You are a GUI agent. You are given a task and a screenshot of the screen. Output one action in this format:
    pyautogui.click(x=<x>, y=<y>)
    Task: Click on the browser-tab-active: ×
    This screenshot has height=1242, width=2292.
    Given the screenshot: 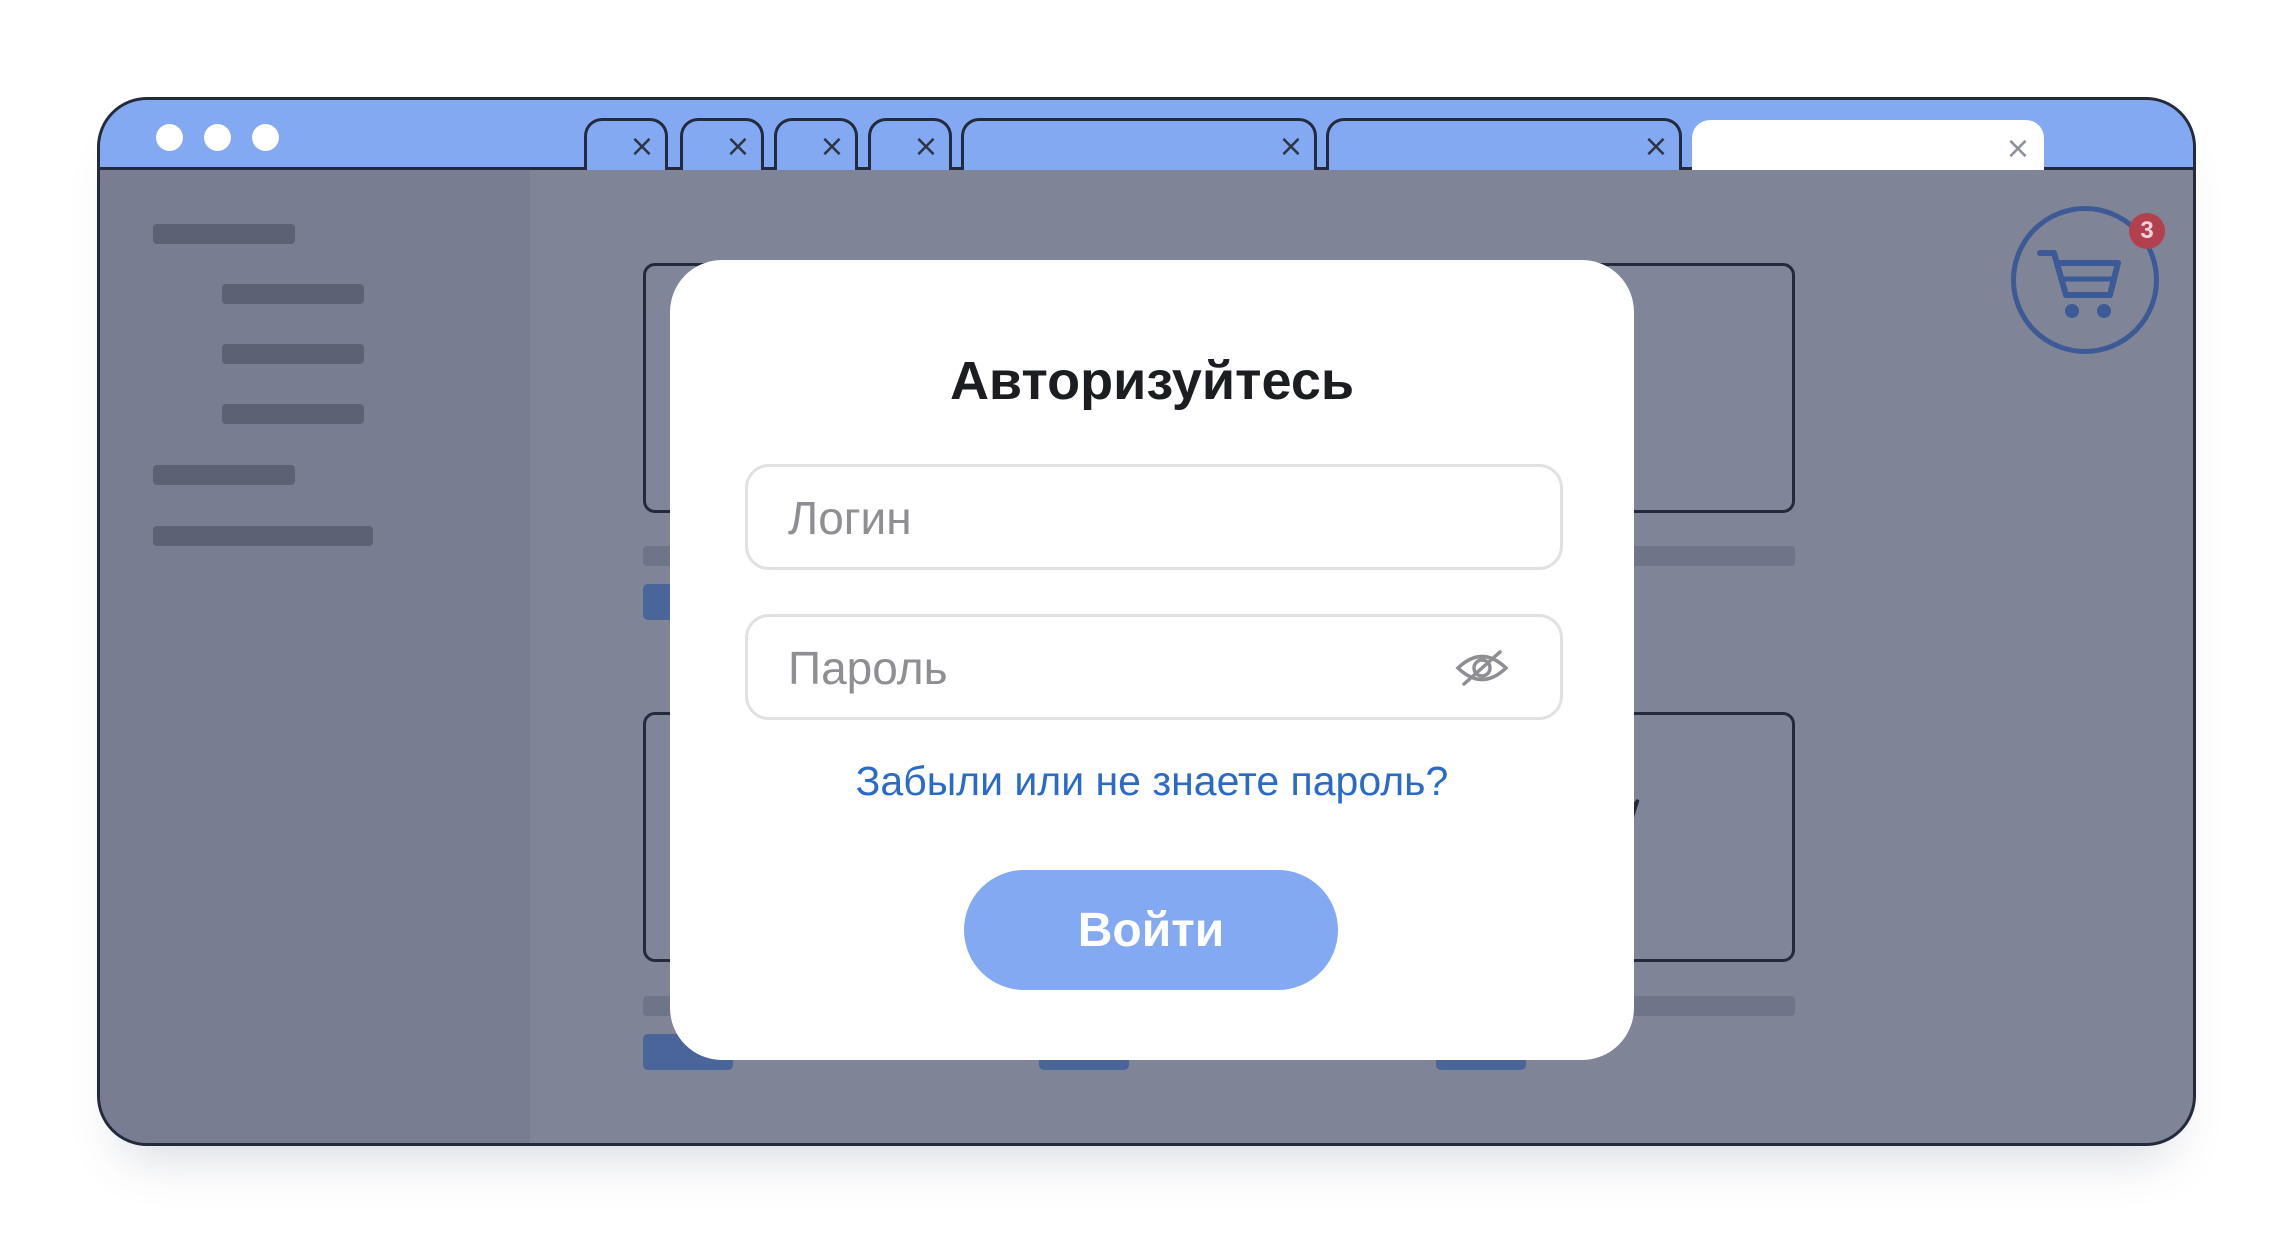 What is the action you would take?
    pyautogui.click(x=1868, y=145)
    